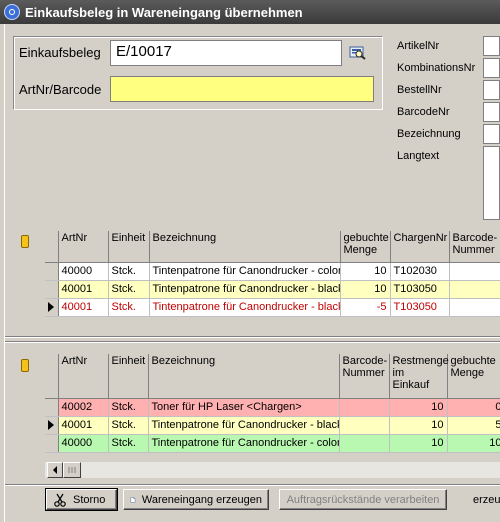 The height and width of the screenshot is (522, 500). I want to click on bestellnr-label: BestellNr, so click(419, 90).